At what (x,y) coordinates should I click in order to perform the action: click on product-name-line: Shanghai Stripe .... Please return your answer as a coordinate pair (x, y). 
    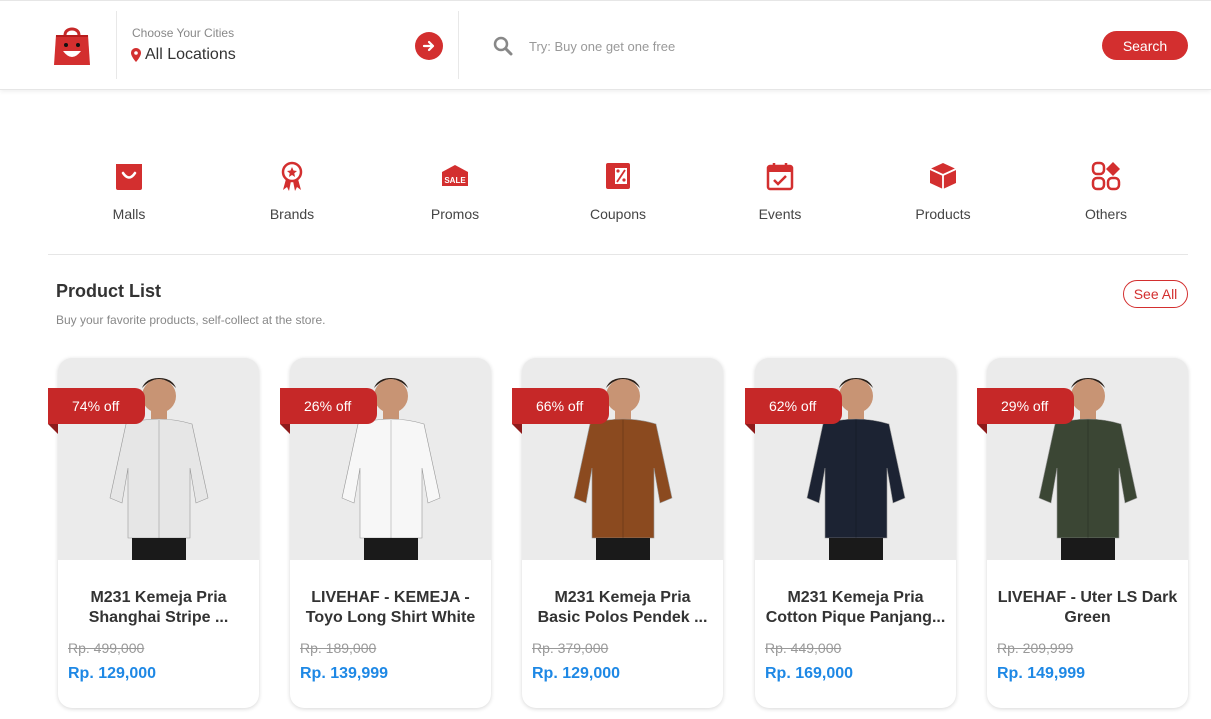
    Looking at the image, I should click on (158, 617).